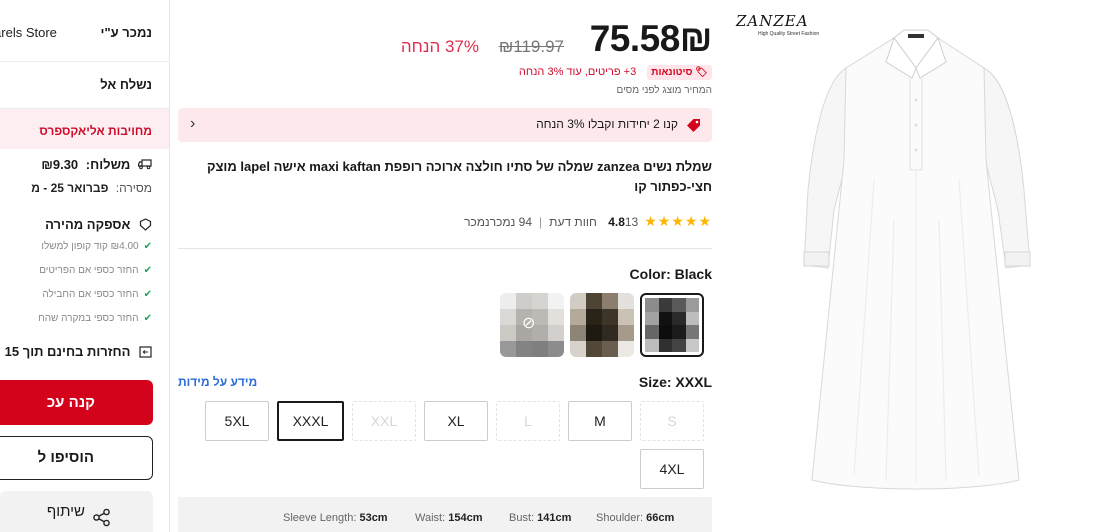 This screenshot has height=532, width=1093. What do you see at coordinates (133, 188) in the screenshot?
I see `delivery-label: מסירה:` at bounding box center [133, 188].